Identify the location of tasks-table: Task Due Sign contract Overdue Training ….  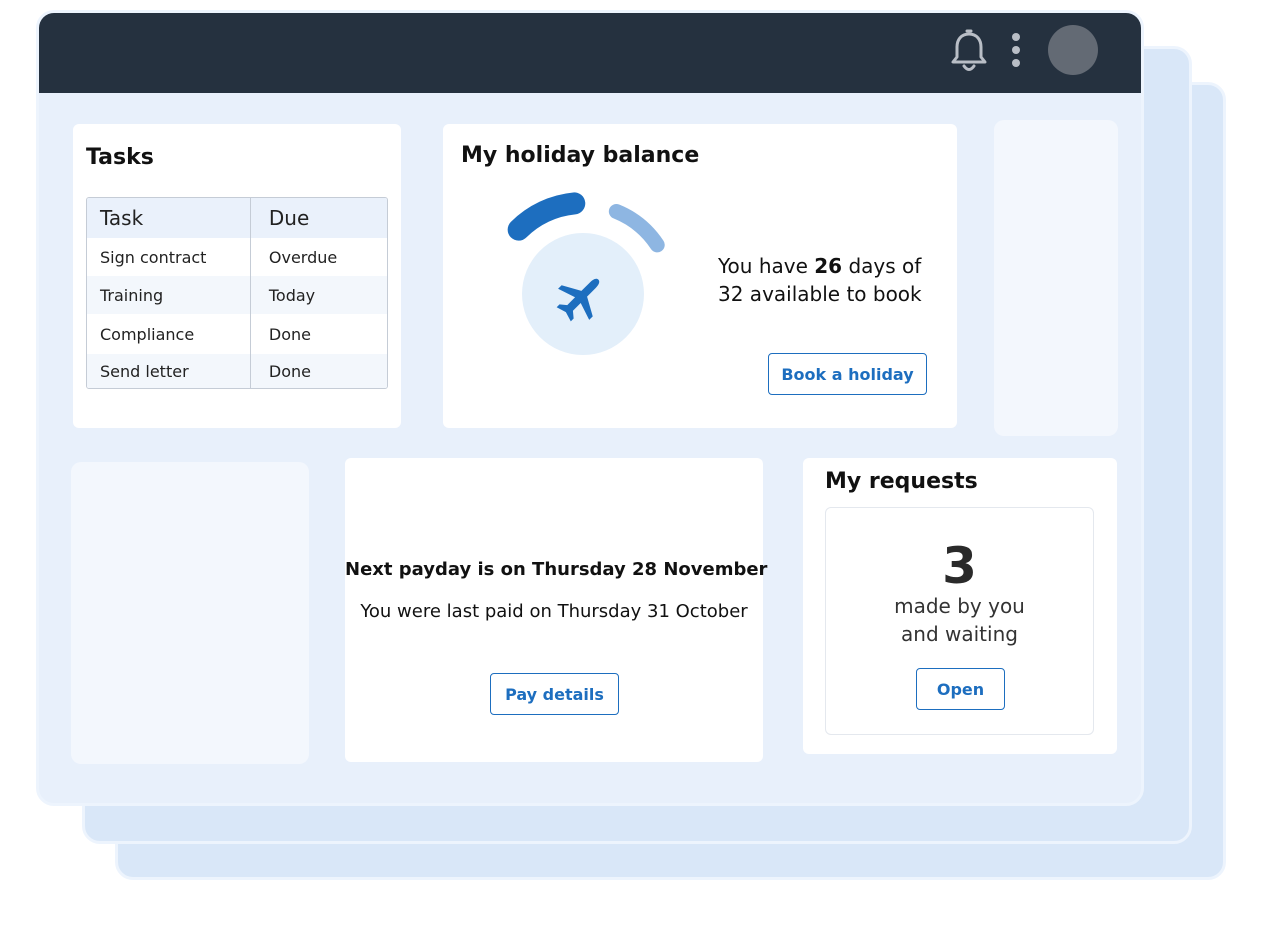
(237, 293).